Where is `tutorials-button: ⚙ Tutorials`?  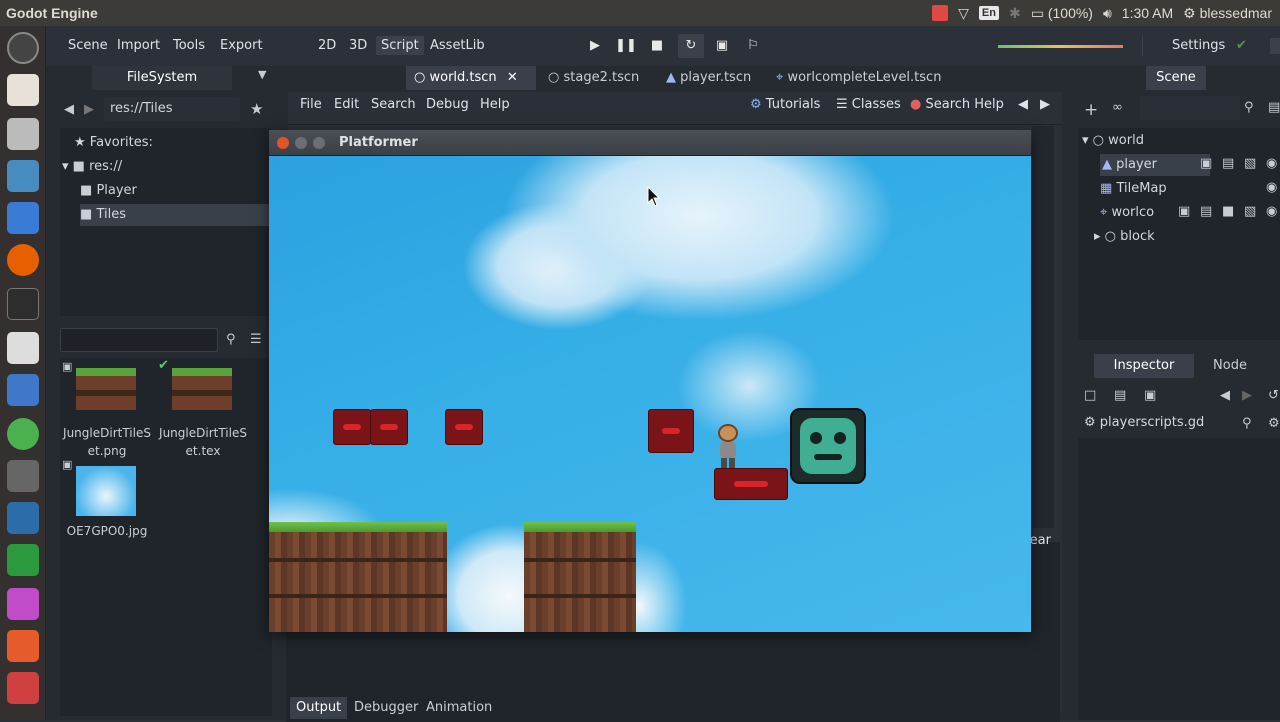
tutorials-button: ⚙ Tutorials is located at coordinates (785, 104).